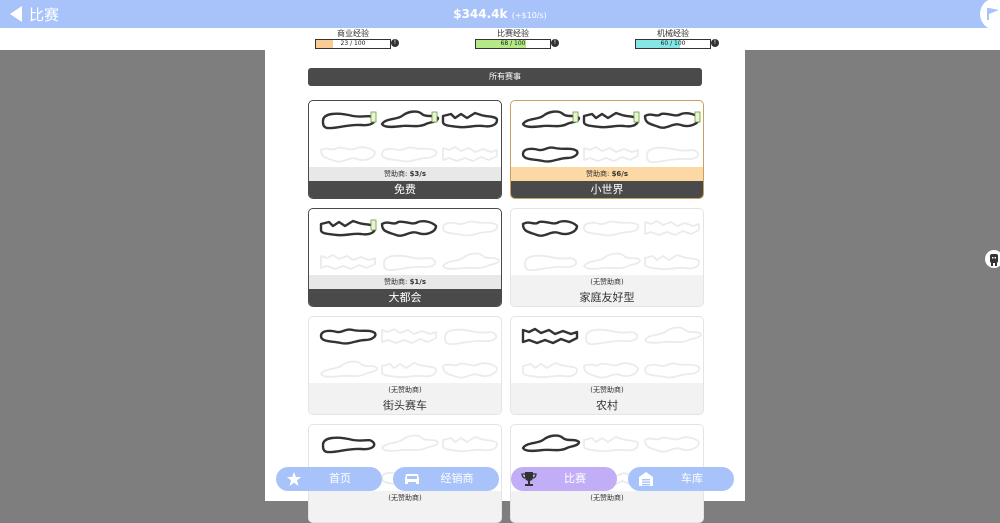  I want to click on nav-button: 比赛, so click(564, 479).